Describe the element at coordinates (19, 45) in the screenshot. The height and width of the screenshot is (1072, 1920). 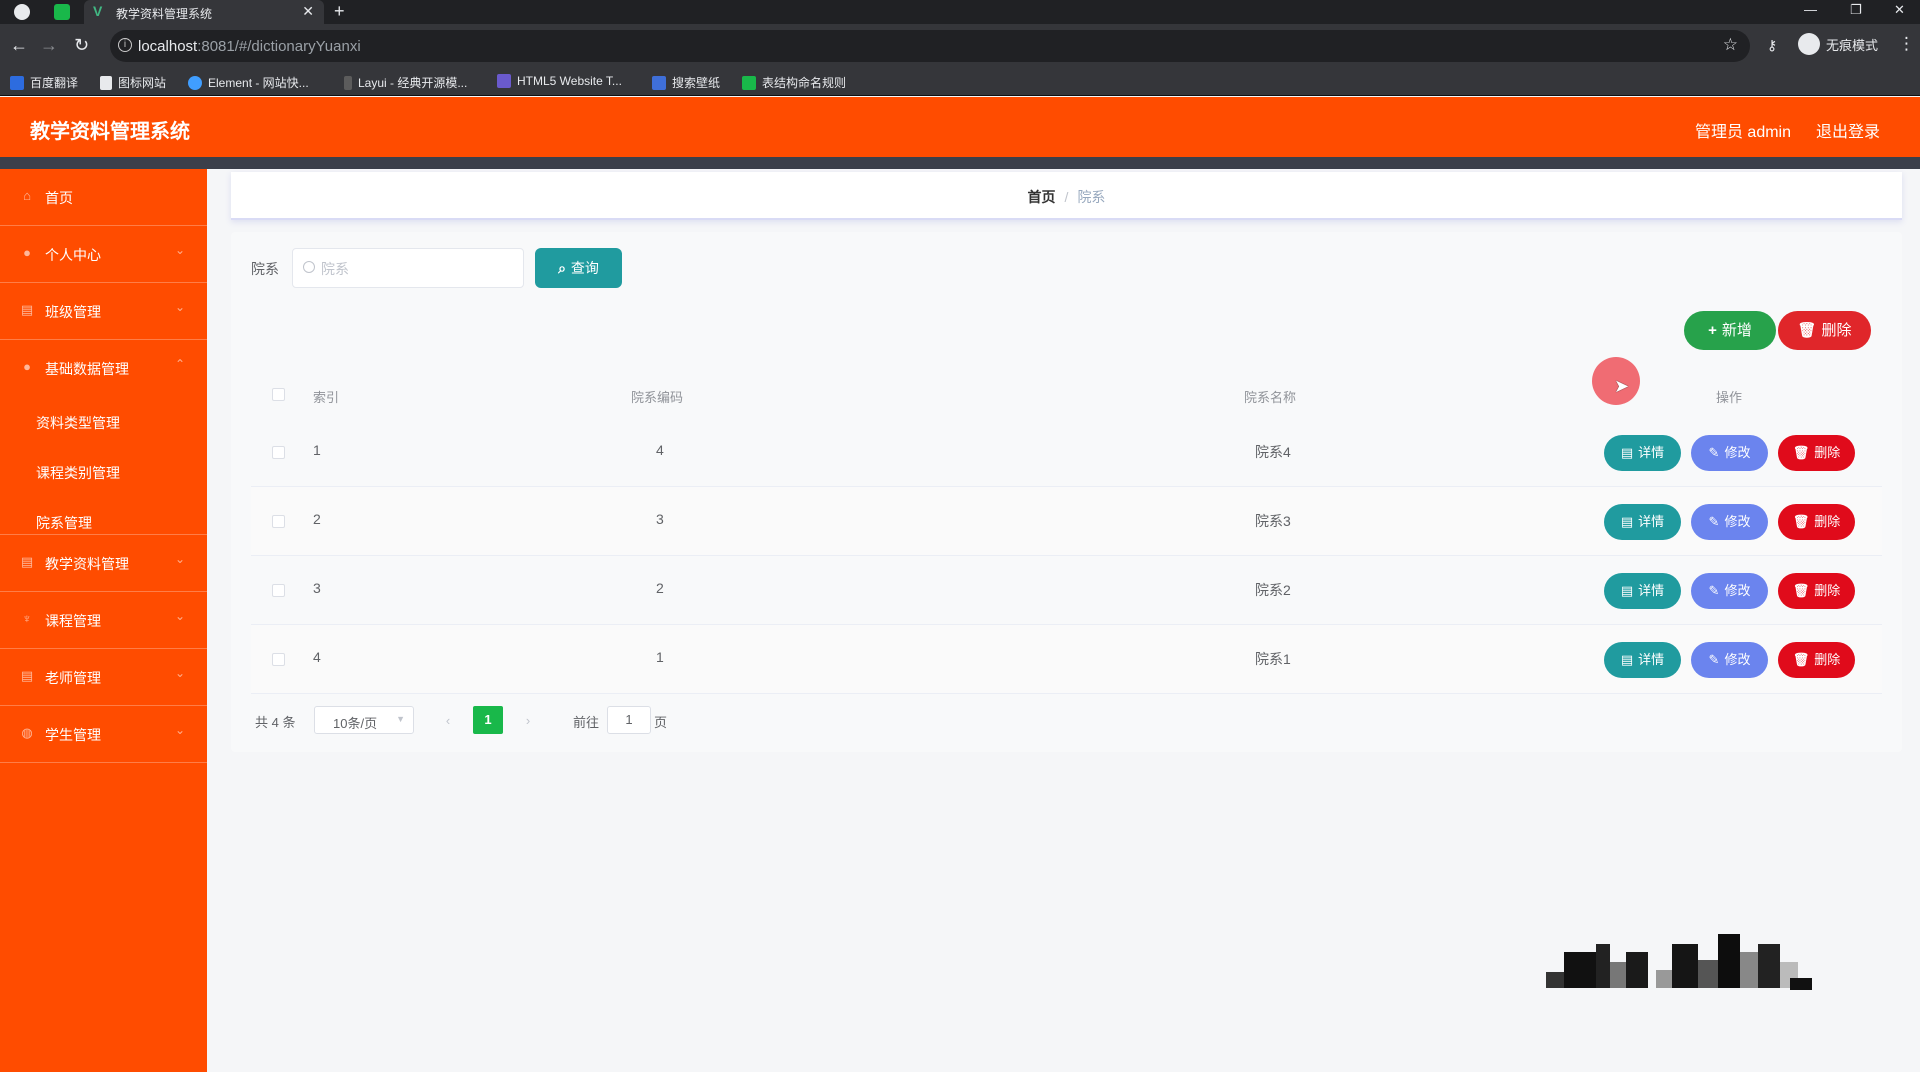
I see `back-arrow-icon: ←` at that location.